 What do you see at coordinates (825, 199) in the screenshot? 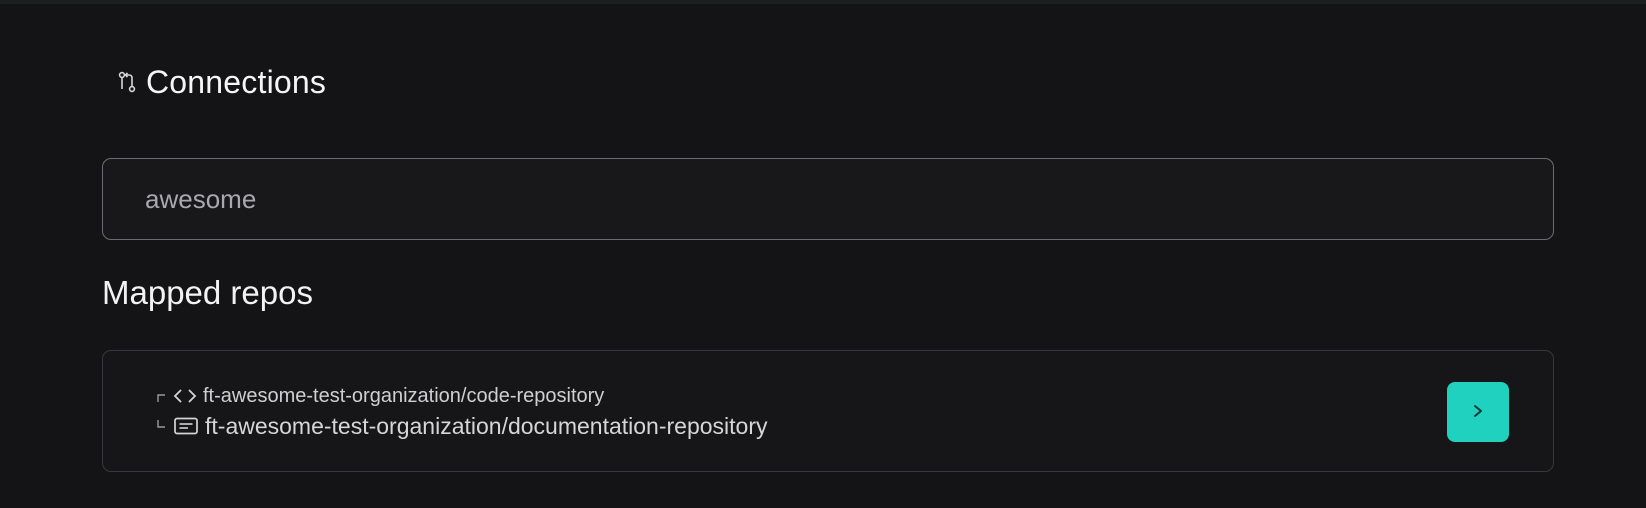
I see `search-input` at bounding box center [825, 199].